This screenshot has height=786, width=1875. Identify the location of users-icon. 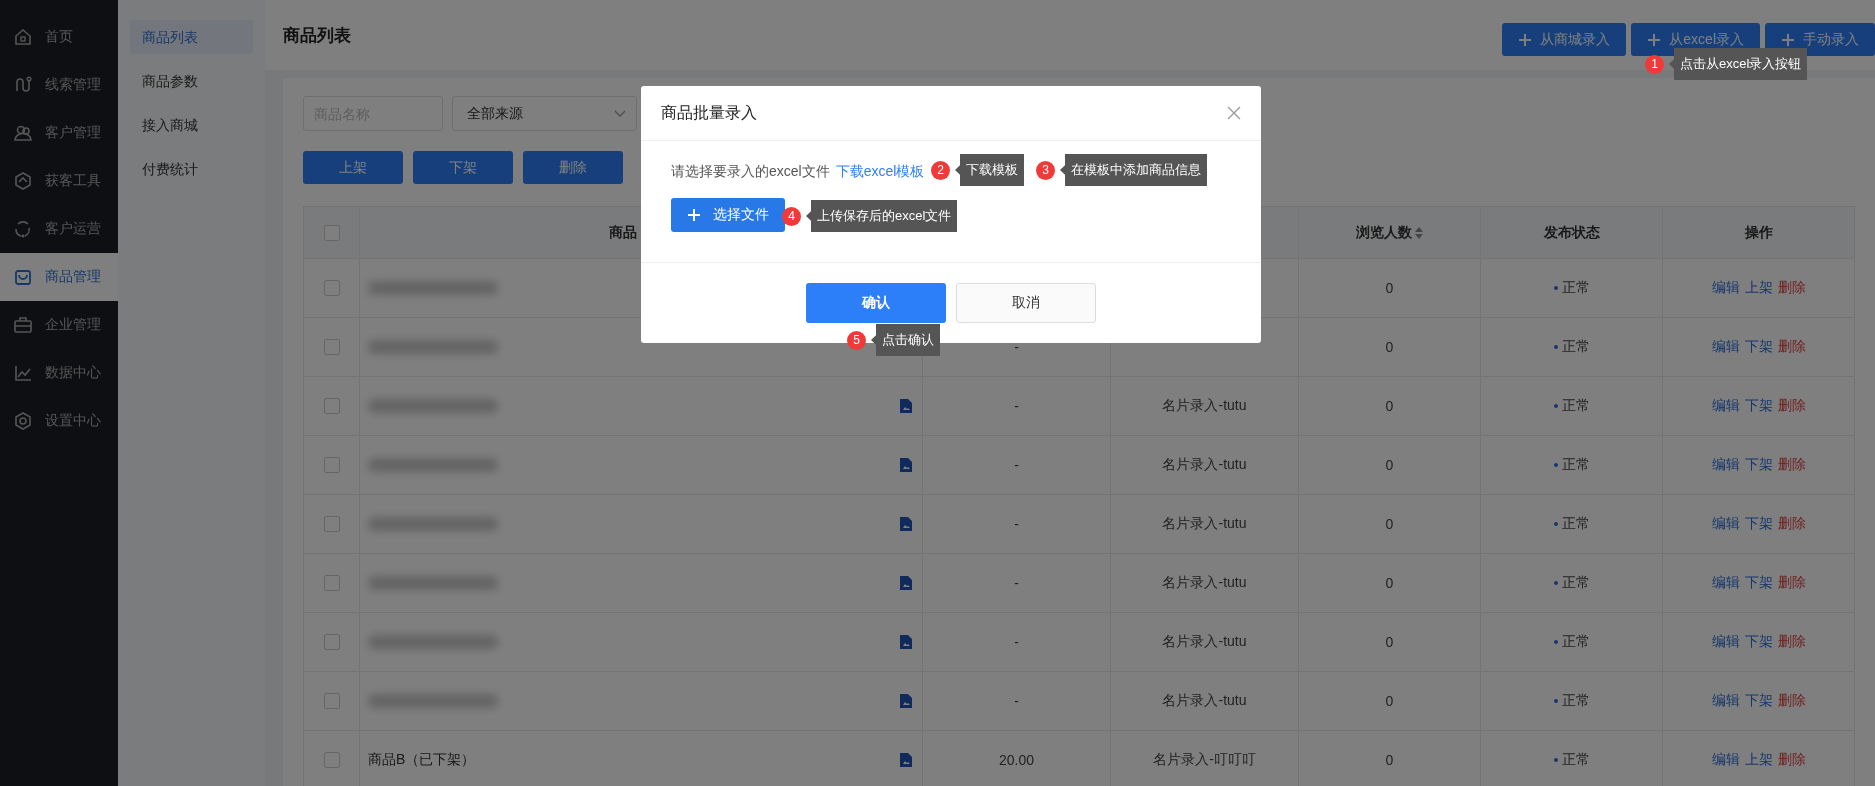
(23, 133).